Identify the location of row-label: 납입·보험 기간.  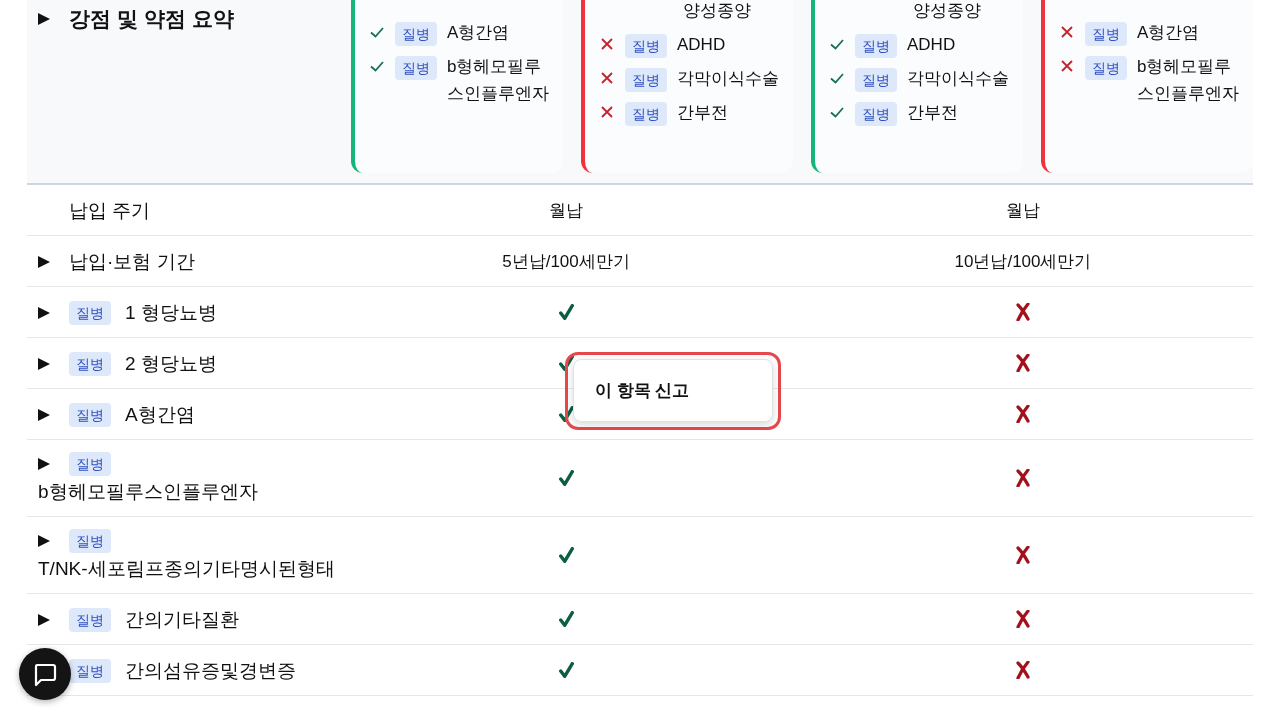
(132, 262).